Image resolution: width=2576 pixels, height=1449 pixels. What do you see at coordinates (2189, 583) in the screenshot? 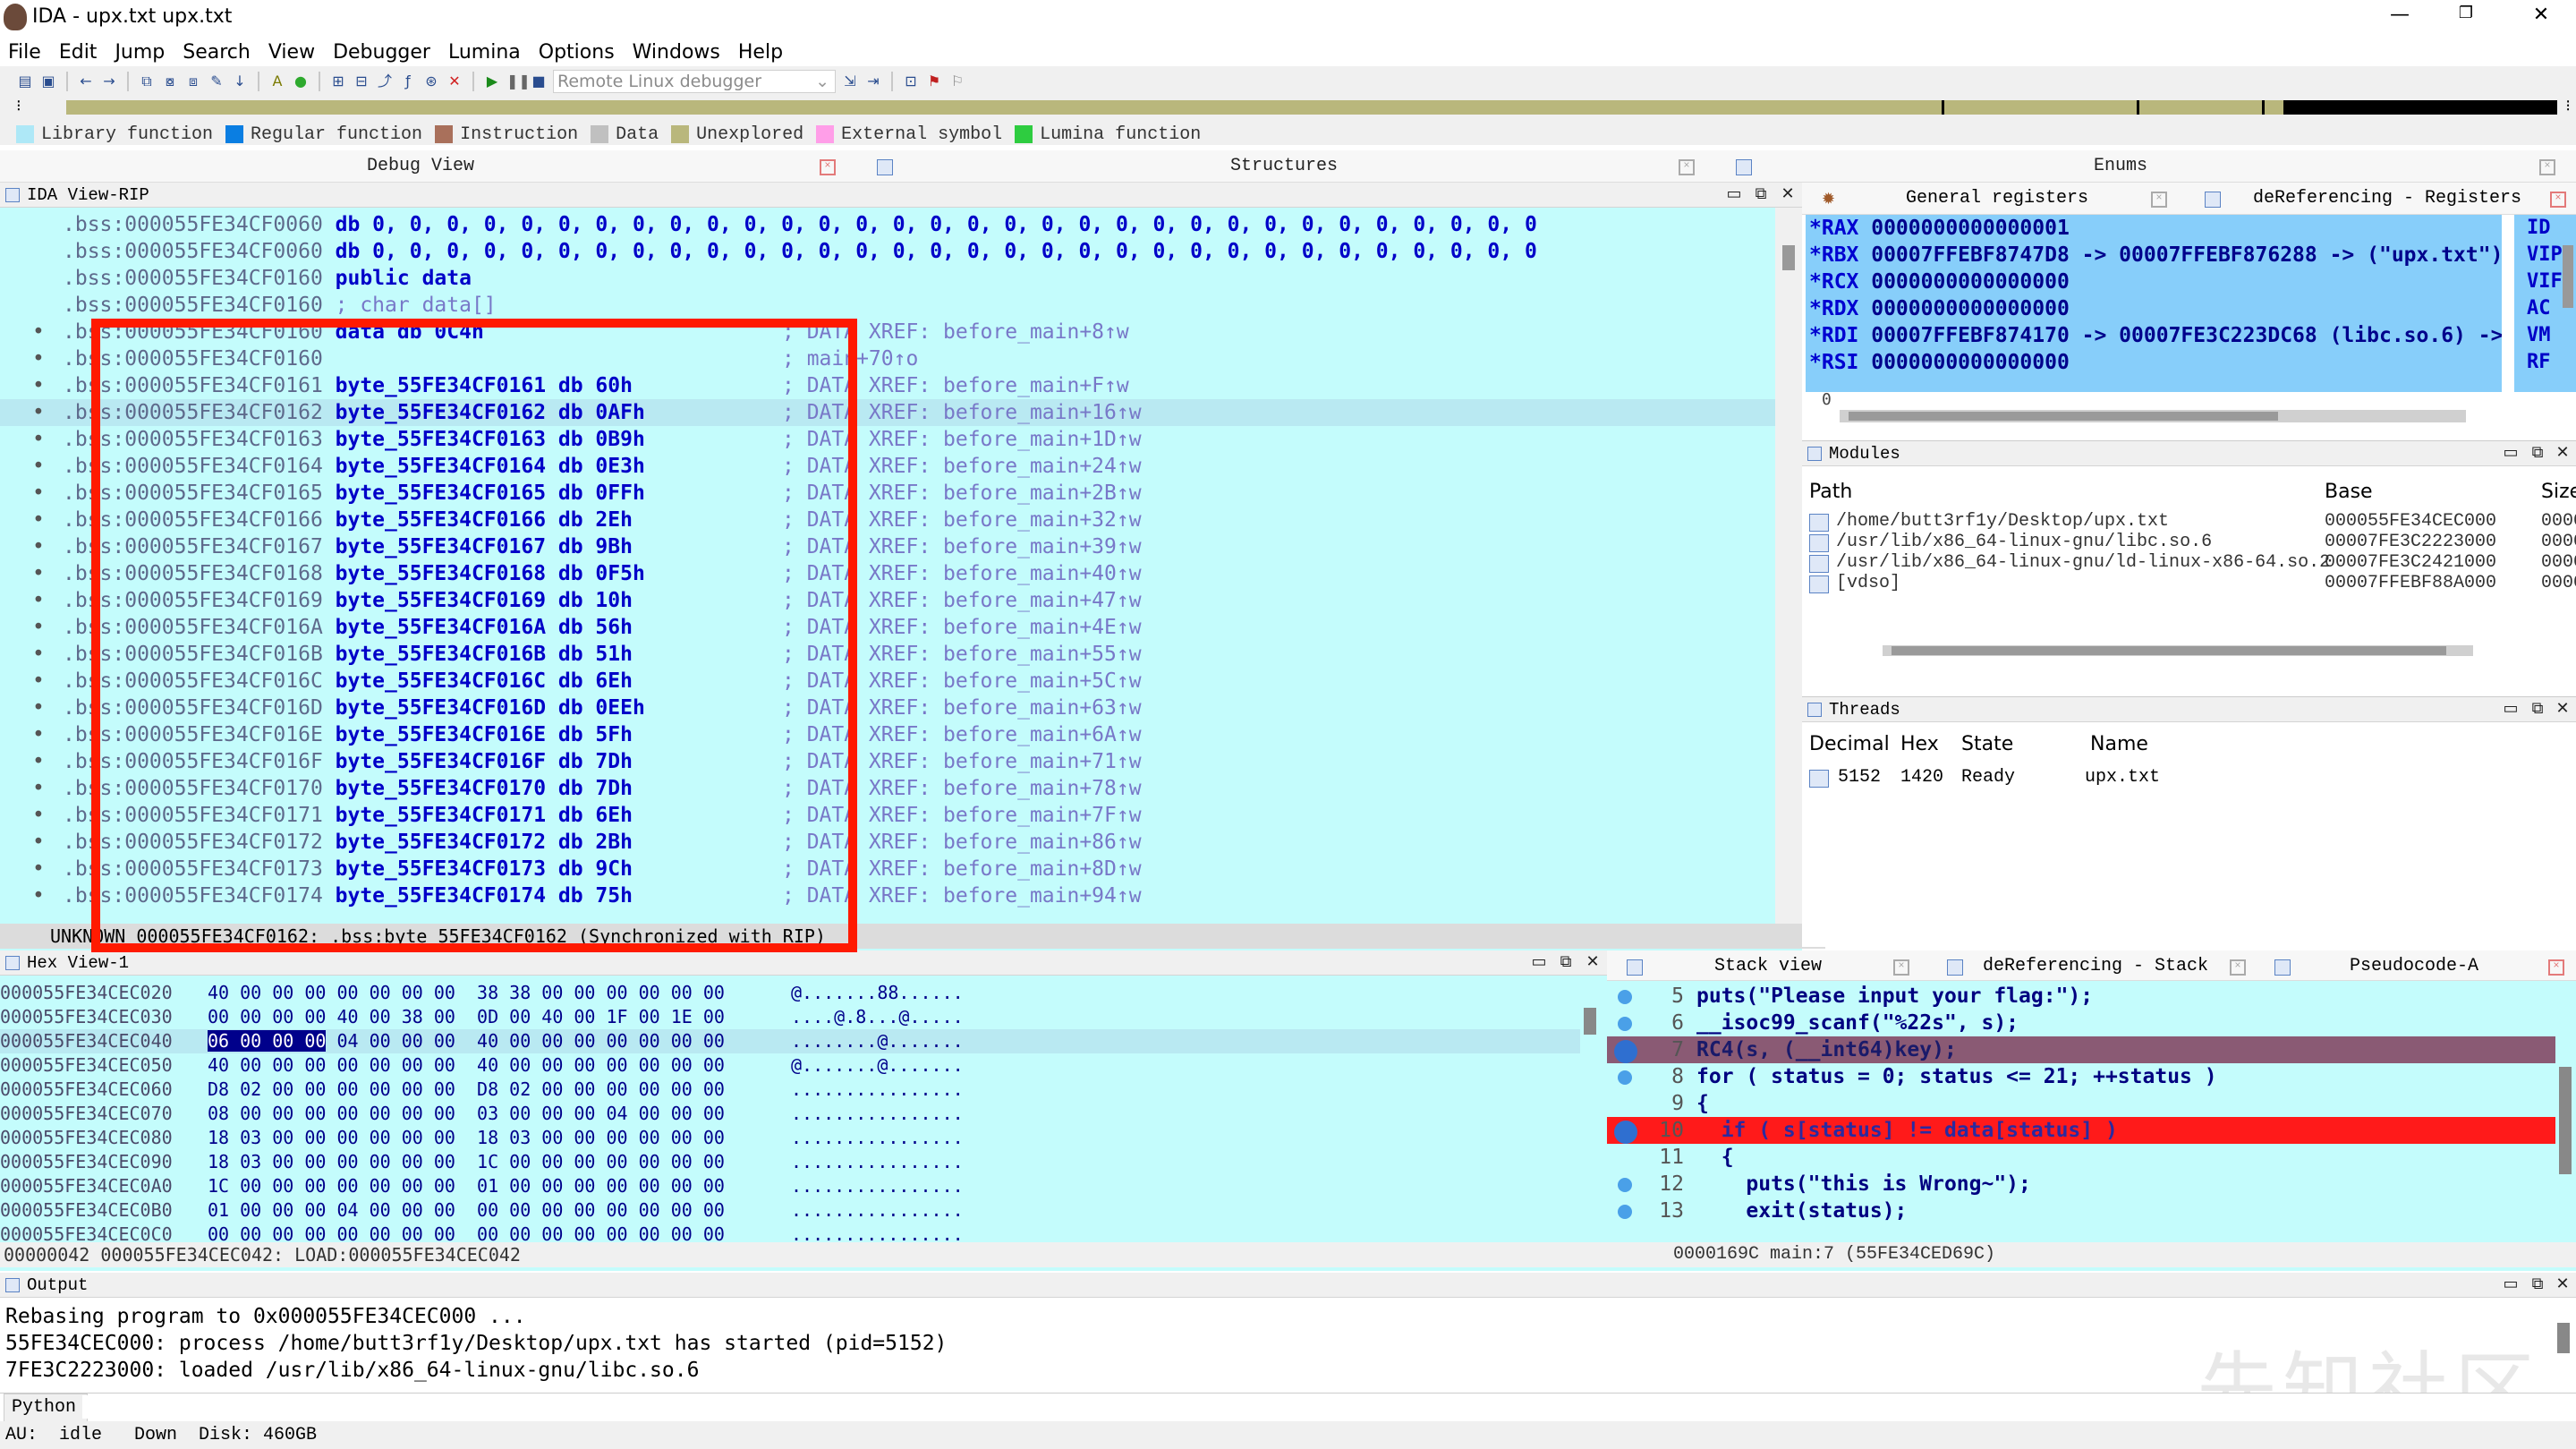
I see `module-row: [vdso] 00007FFEBF88A000 0000` at bounding box center [2189, 583].